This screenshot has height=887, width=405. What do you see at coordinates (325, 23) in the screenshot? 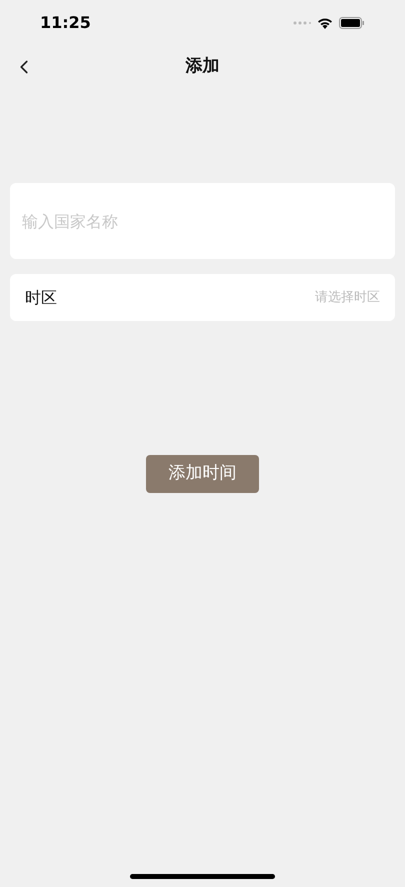
I see `wifi-icon` at bounding box center [325, 23].